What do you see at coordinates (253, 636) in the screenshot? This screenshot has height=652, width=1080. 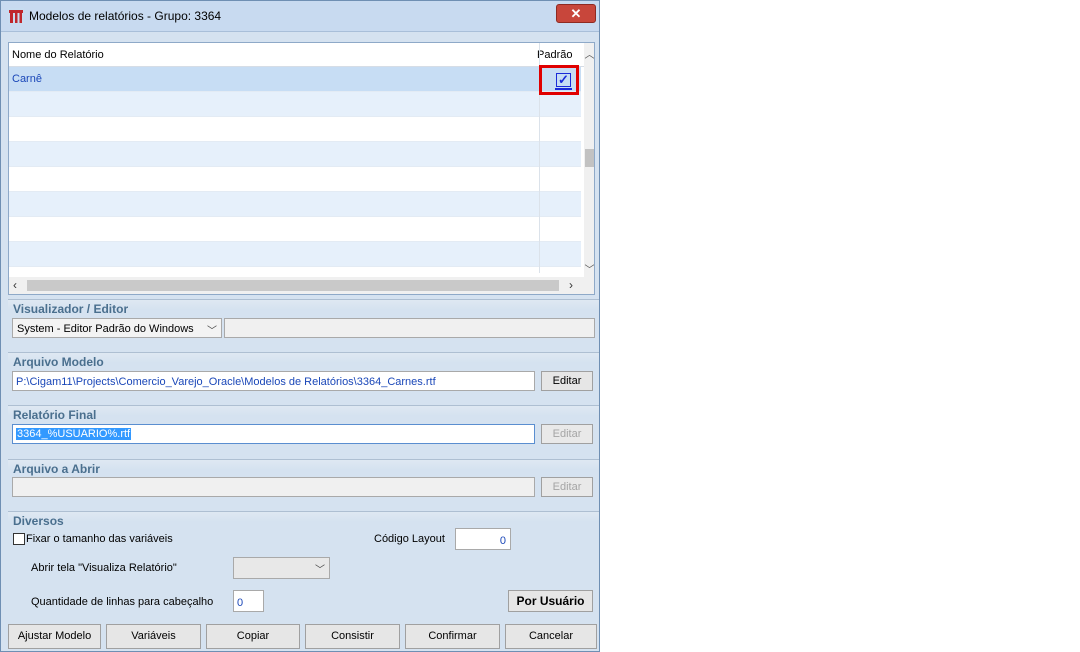 I see `copy-button: Copiar` at bounding box center [253, 636].